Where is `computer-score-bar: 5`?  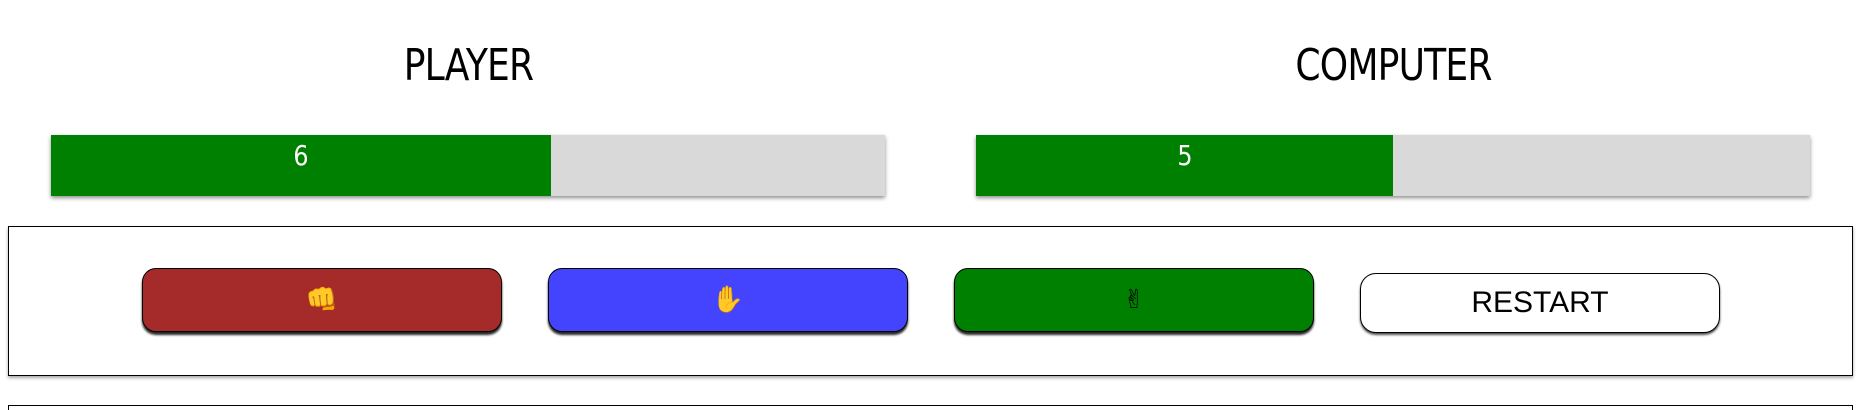 computer-score-bar: 5 is located at coordinates (1393, 165).